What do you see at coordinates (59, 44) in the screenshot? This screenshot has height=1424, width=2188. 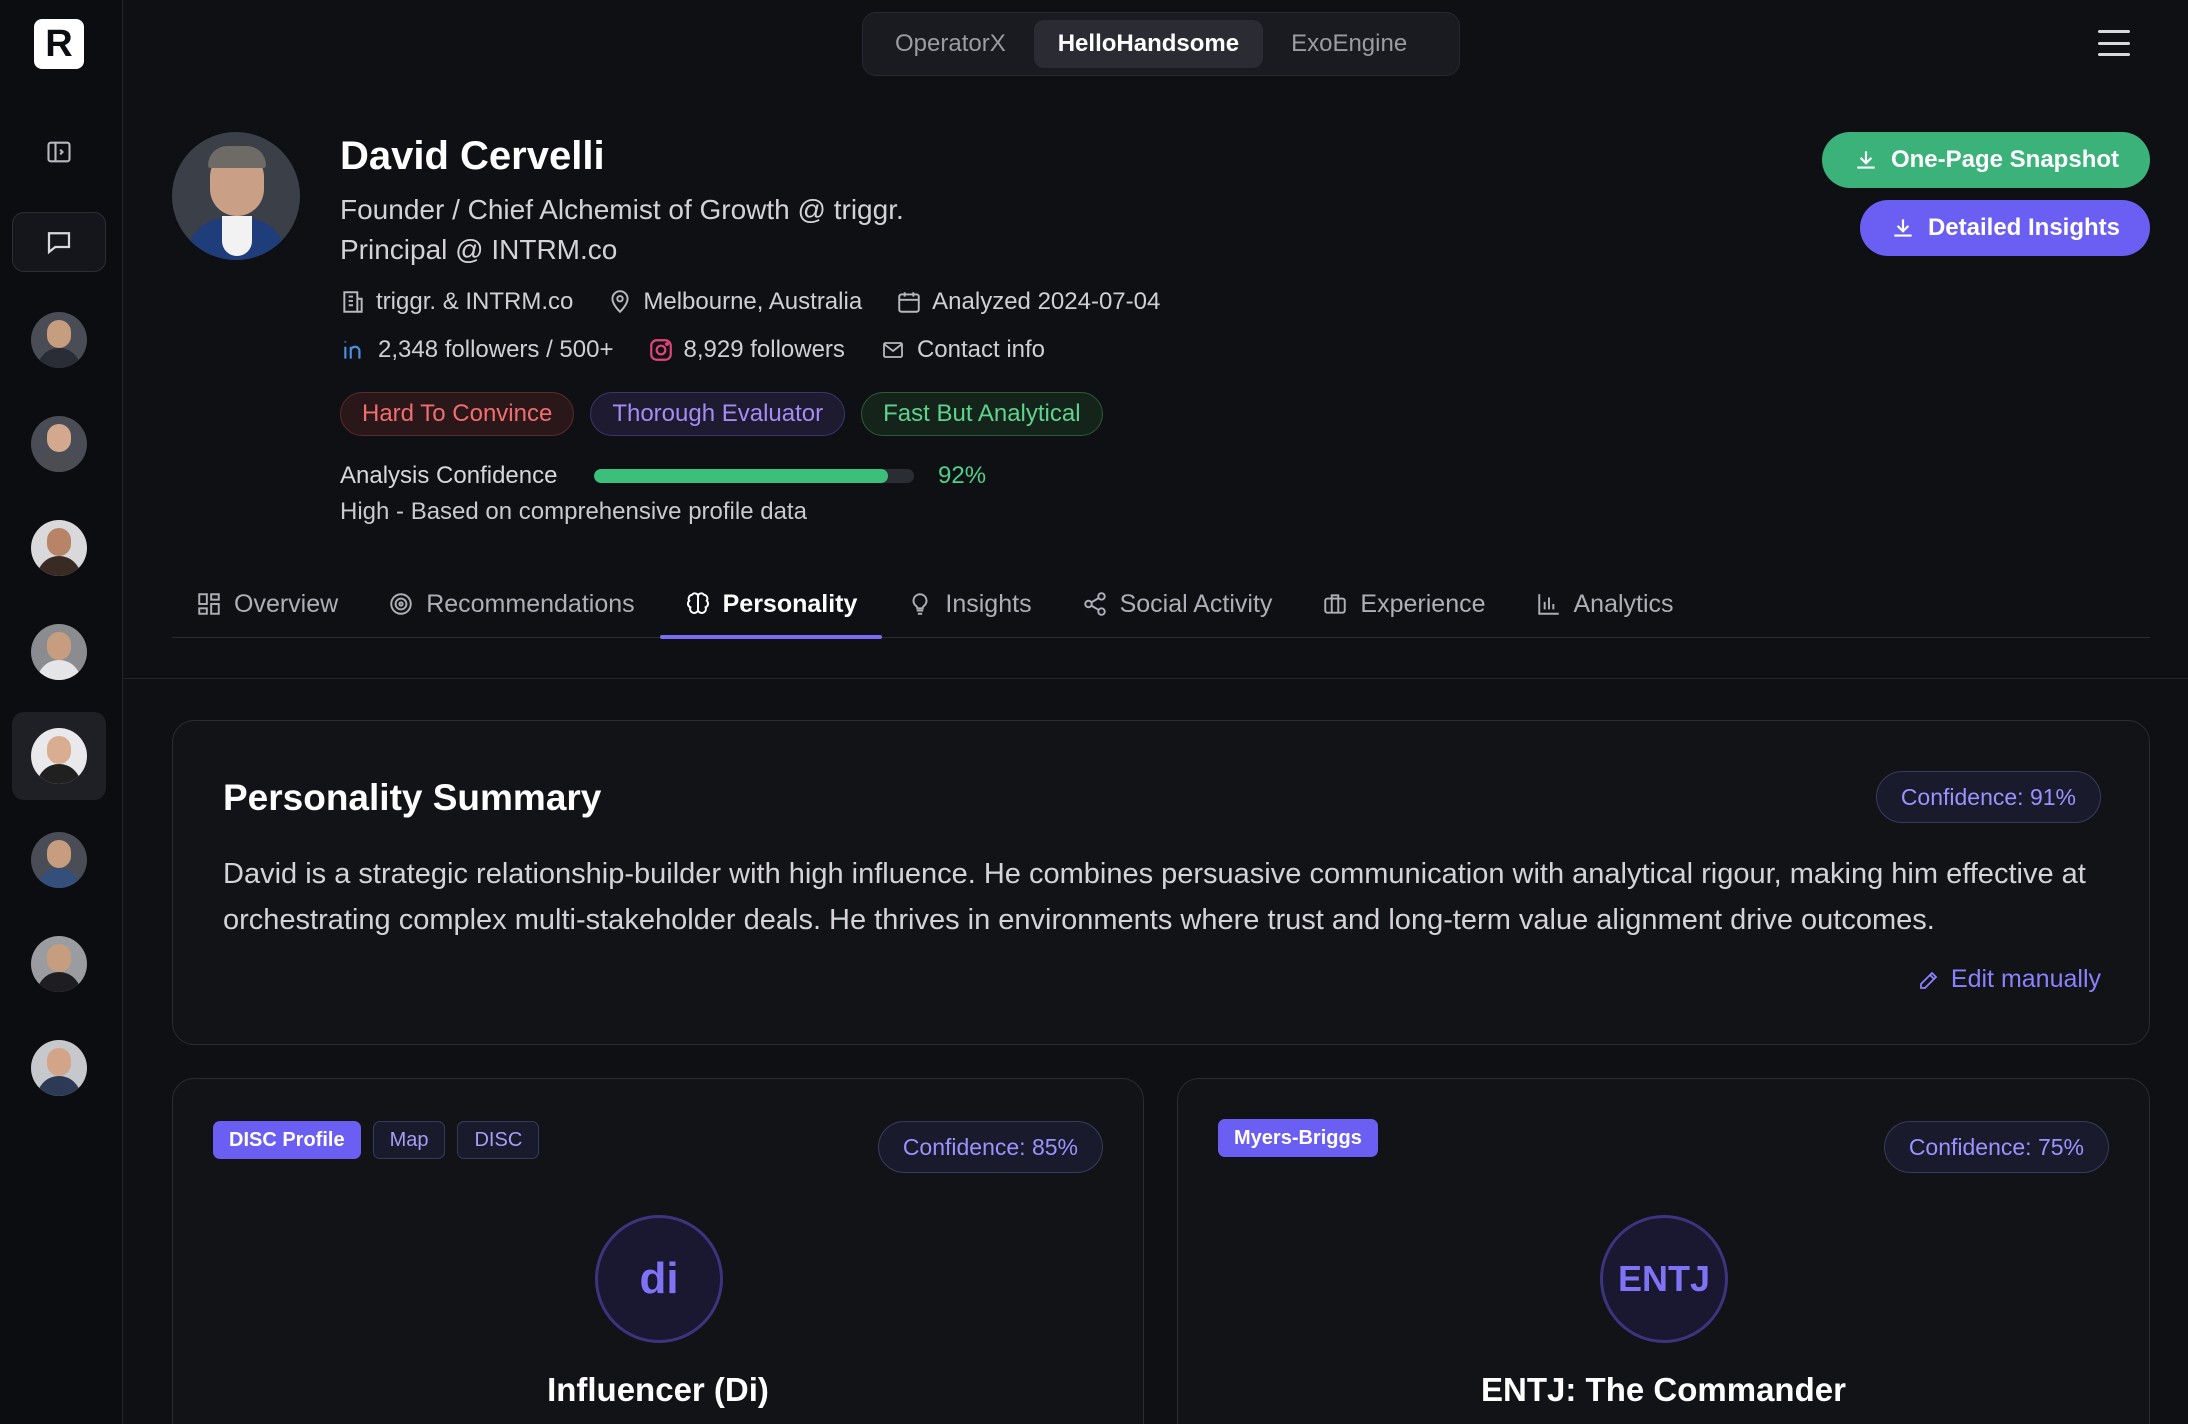 I see `app-logo: R` at bounding box center [59, 44].